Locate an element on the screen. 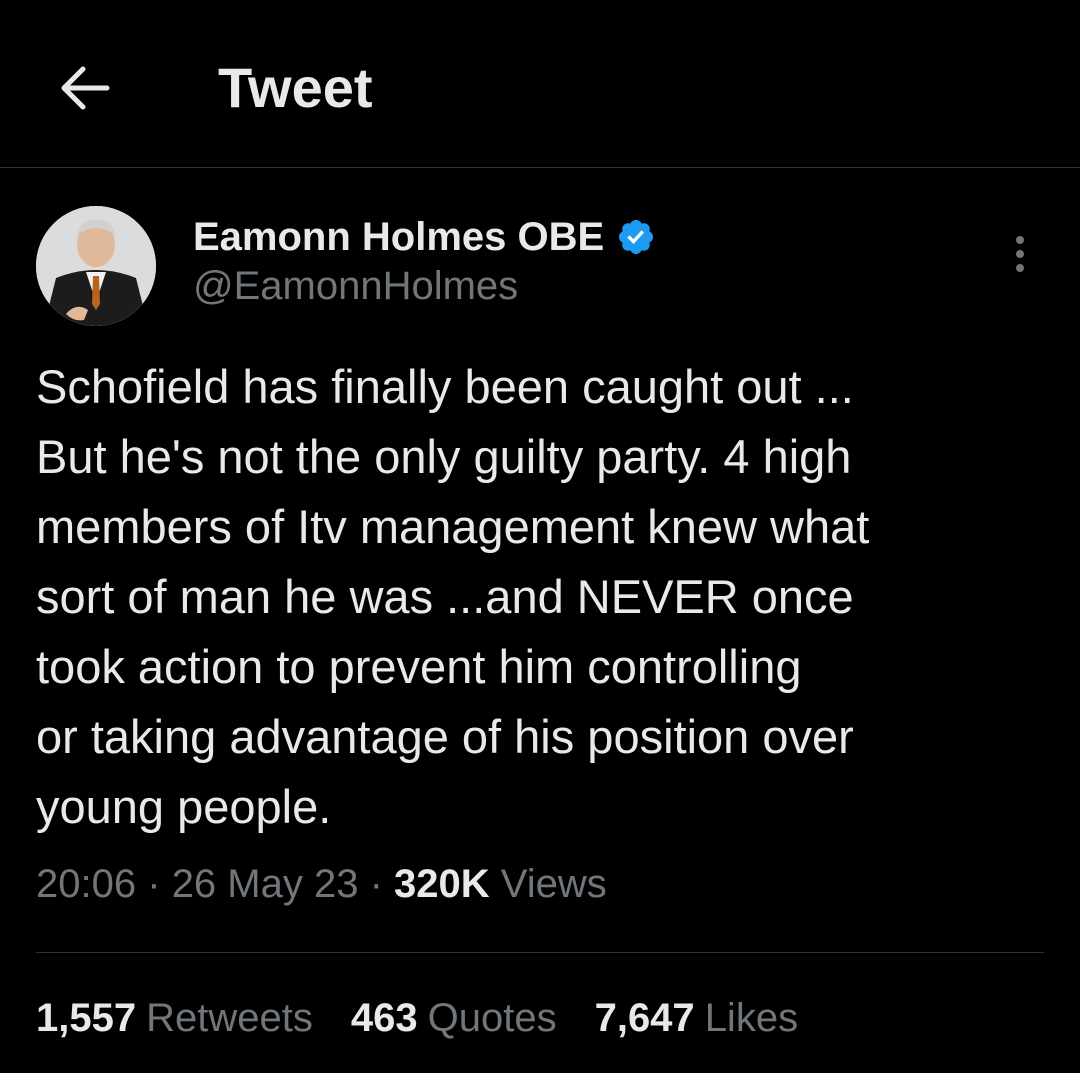 The width and height of the screenshot is (1080, 1073). verified-badge-icon is located at coordinates (636, 237).